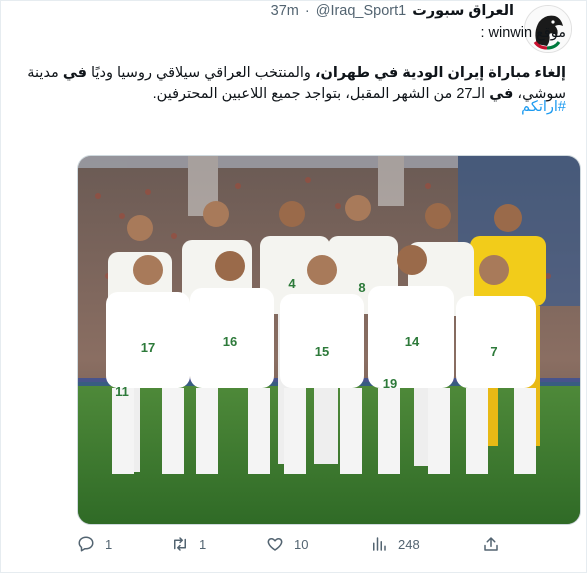 Image resolution: width=587 pixels, height=573 pixels. What do you see at coordinates (148, 347) in the screenshot?
I see `jersey-number: 17` at bounding box center [148, 347].